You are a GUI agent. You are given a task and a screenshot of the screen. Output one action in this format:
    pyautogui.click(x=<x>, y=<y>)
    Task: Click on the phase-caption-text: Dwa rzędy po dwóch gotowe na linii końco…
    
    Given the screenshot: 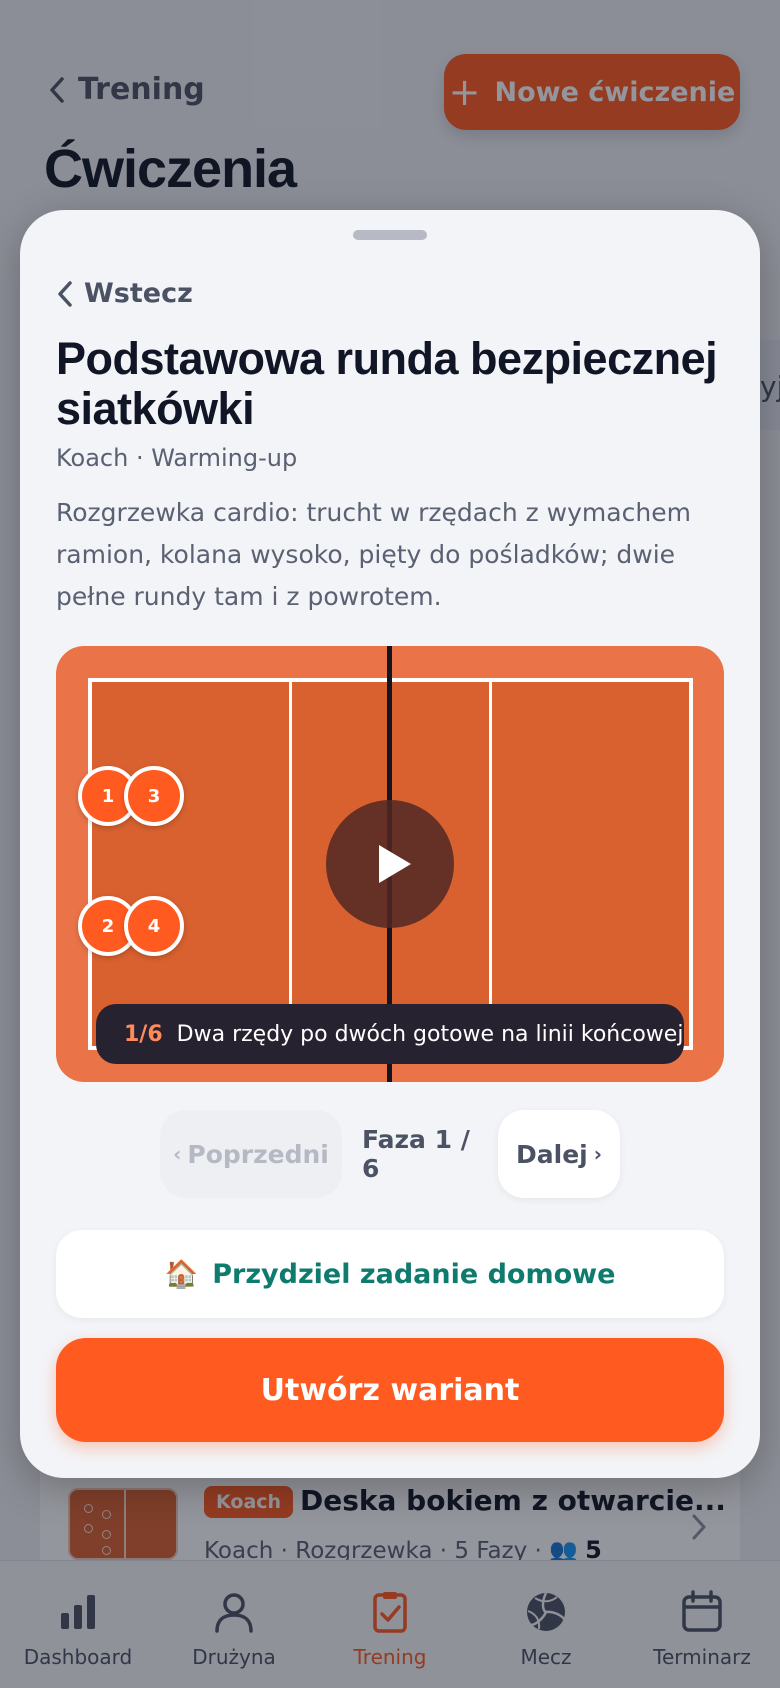 What is the action you would take?
    pyautogui.click(x=430, y=1034)
    